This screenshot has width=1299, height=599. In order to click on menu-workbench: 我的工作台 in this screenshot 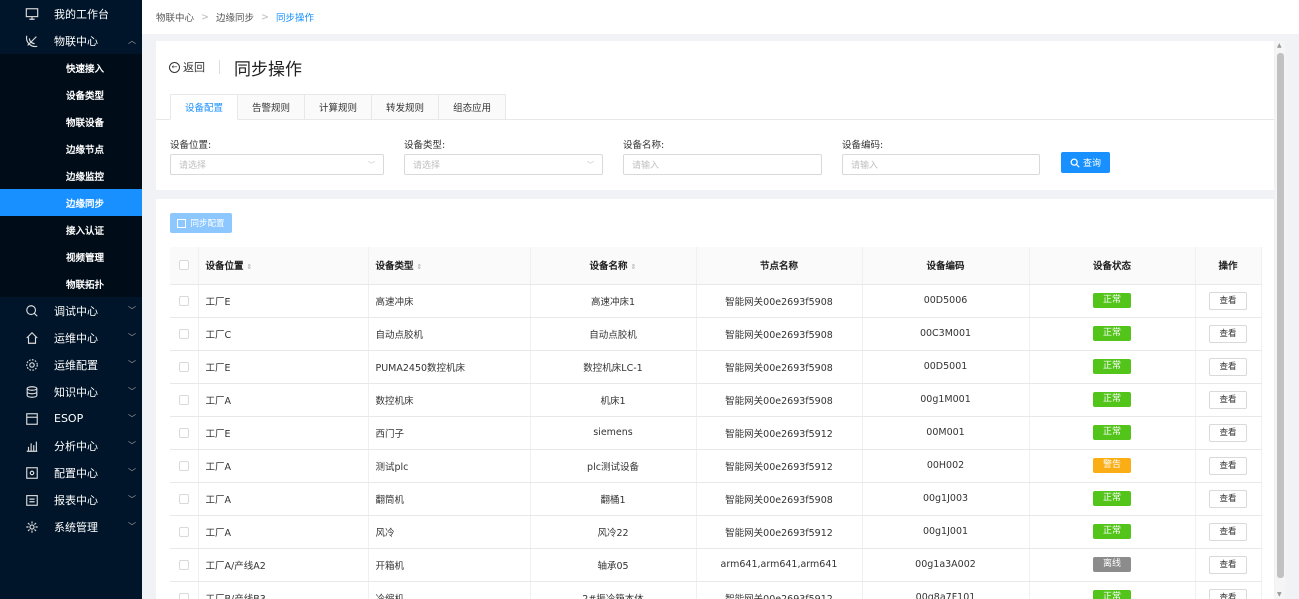, I will do `click(71, 13)`.